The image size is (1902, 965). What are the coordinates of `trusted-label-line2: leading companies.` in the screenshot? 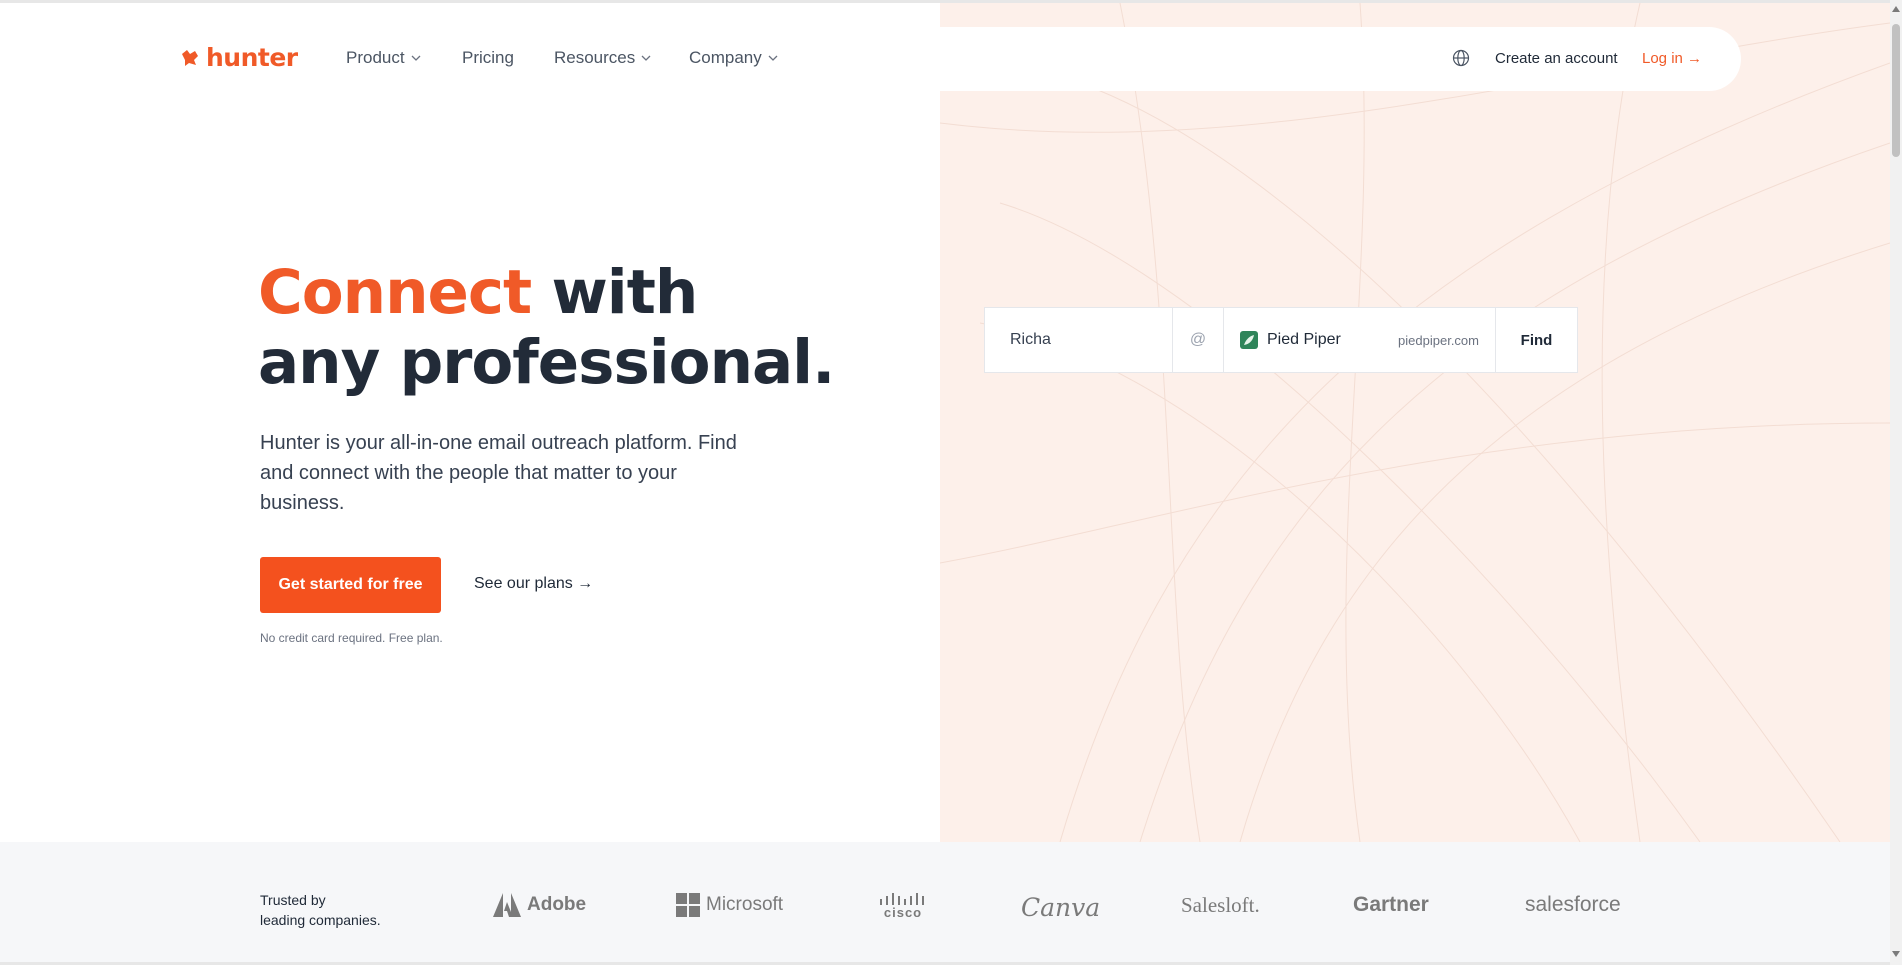 It's located at (320, 920).